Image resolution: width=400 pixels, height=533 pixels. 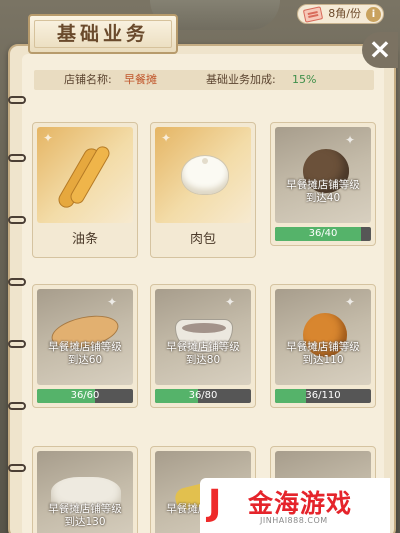 I want to click on pancake-icon: ✦, so click(x=85, y=337).